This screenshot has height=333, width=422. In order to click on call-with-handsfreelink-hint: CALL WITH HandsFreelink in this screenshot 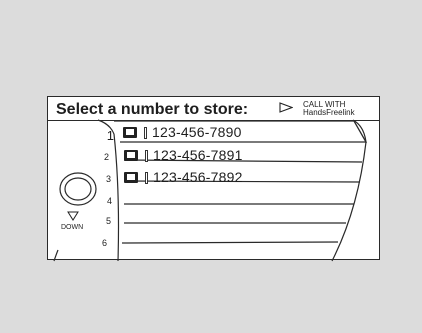, I will do `click(325, 110)`.